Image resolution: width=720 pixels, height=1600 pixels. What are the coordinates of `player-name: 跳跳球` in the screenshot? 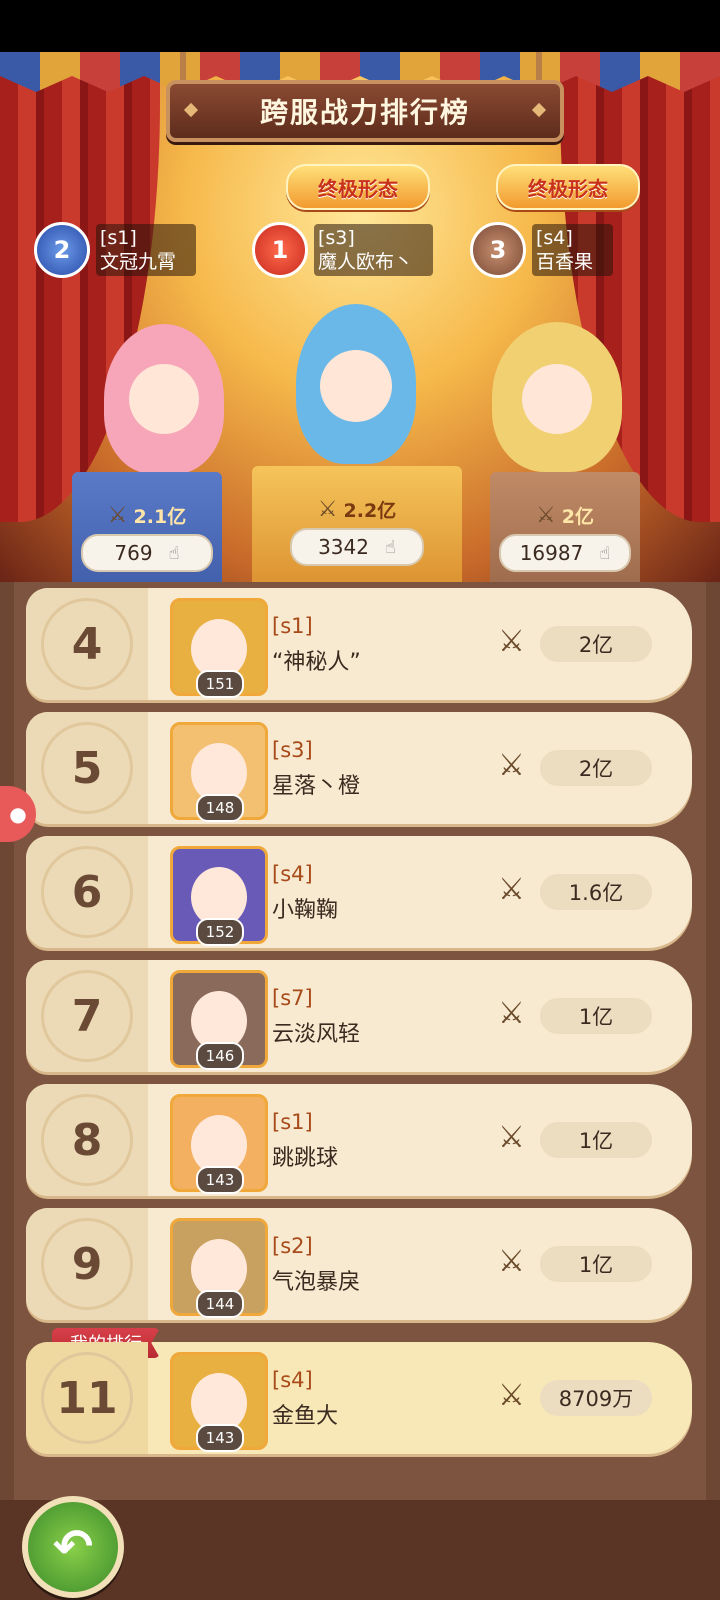 It's located at (305, 1158).